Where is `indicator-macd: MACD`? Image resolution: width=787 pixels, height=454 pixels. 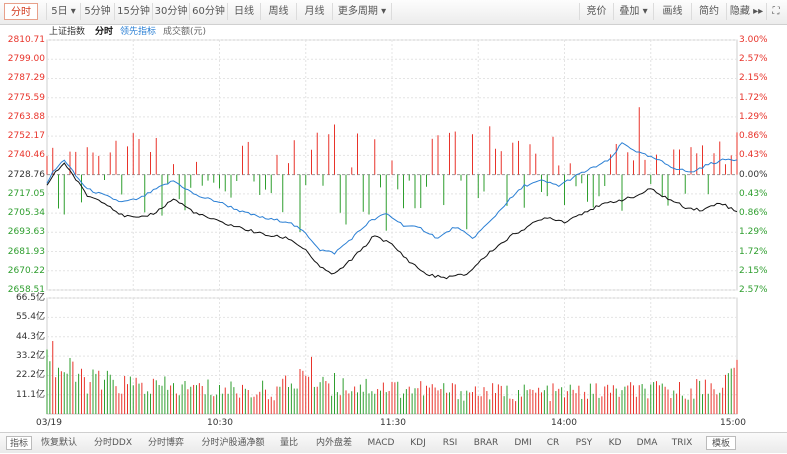 indicator-macd: MACD is located at coordinates (381, 443).